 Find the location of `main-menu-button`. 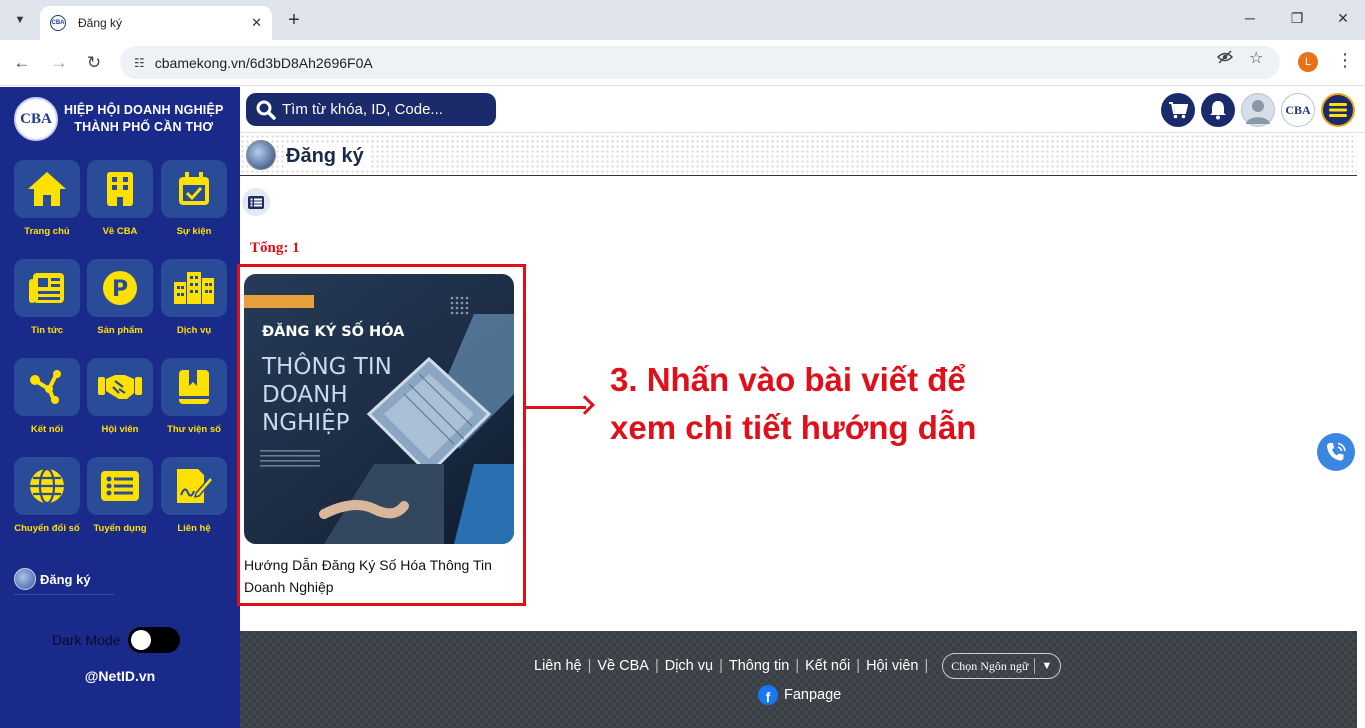

main-menu-button is located at coordinates (1338, 110).